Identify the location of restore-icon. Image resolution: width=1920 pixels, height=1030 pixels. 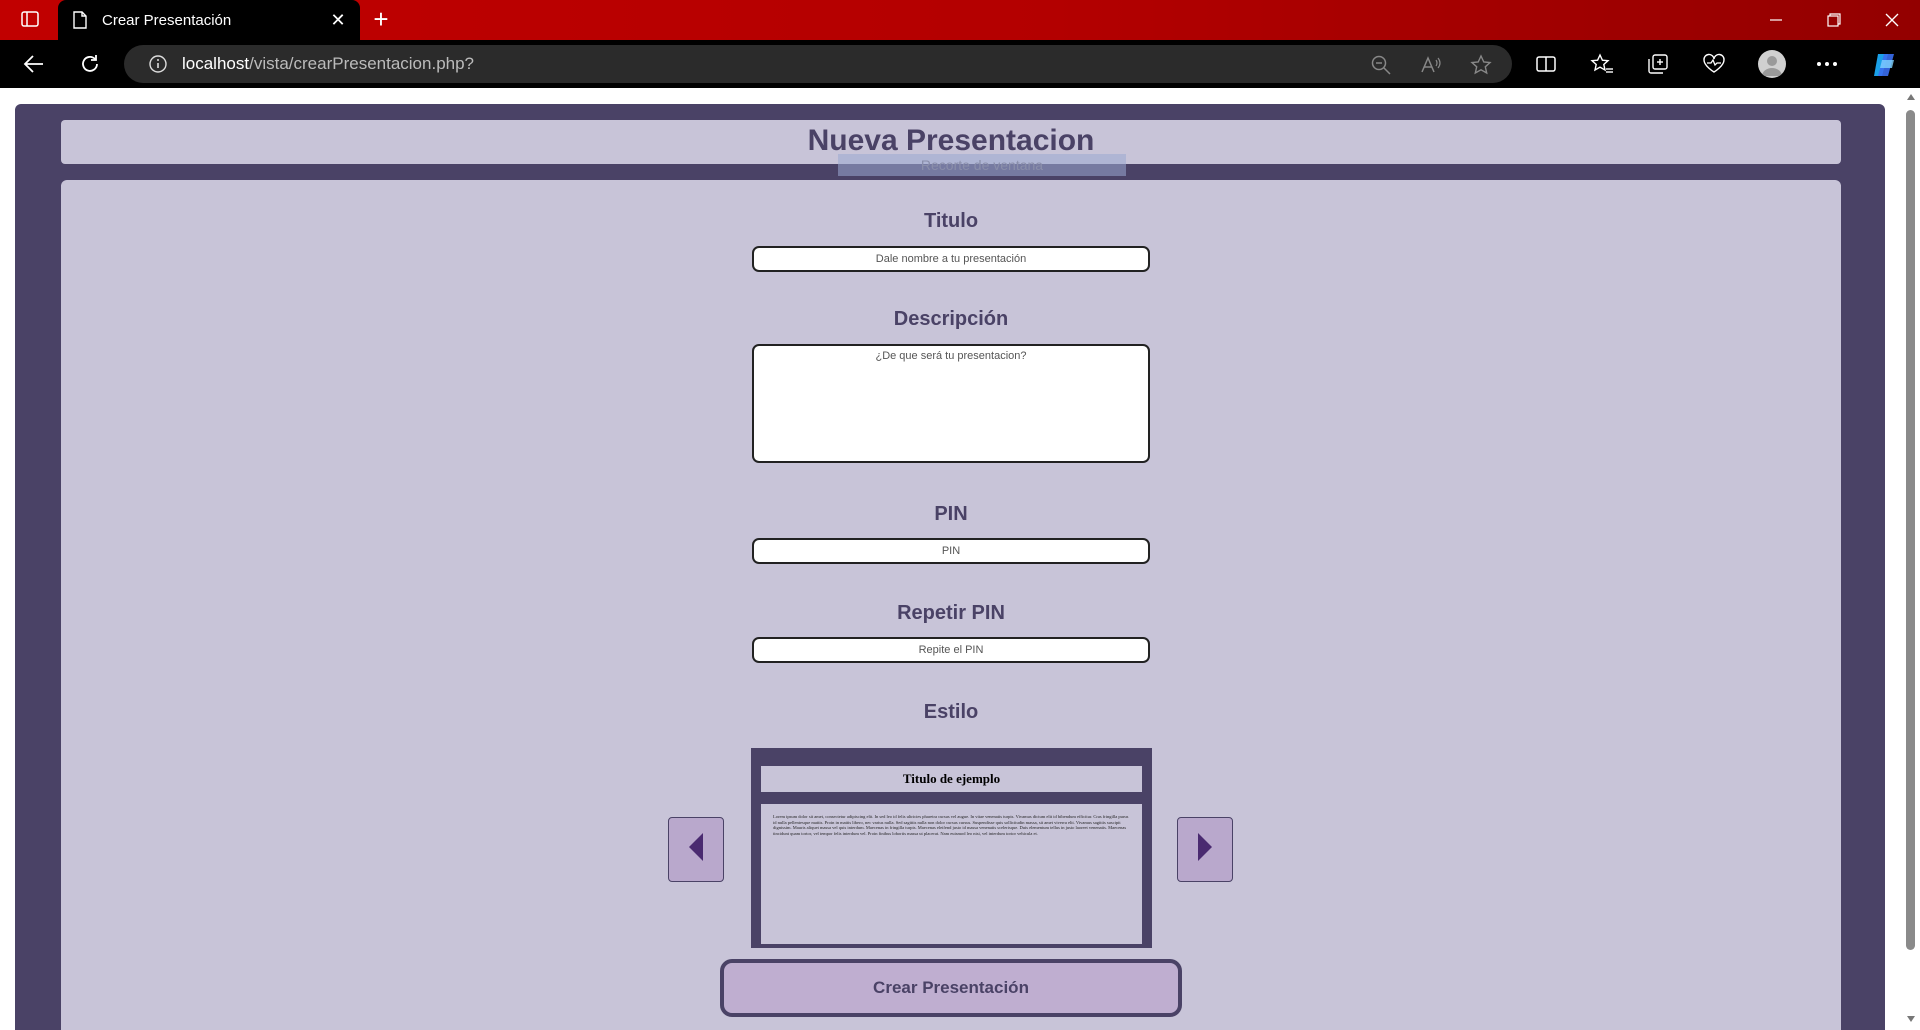
(1834, 20).